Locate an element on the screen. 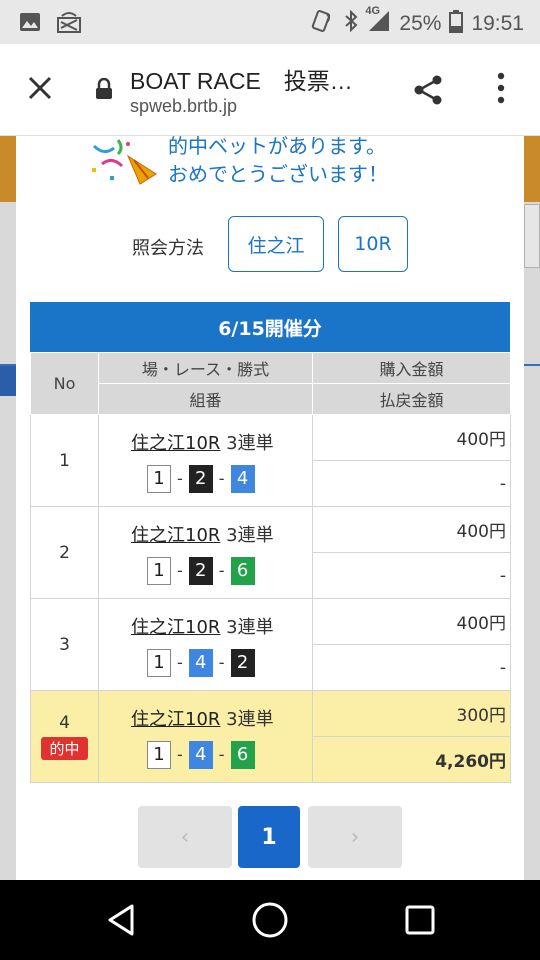 This screenshot has height=960, width=540. header-payout: 払戻金額 is located at coordinates (411, 399).